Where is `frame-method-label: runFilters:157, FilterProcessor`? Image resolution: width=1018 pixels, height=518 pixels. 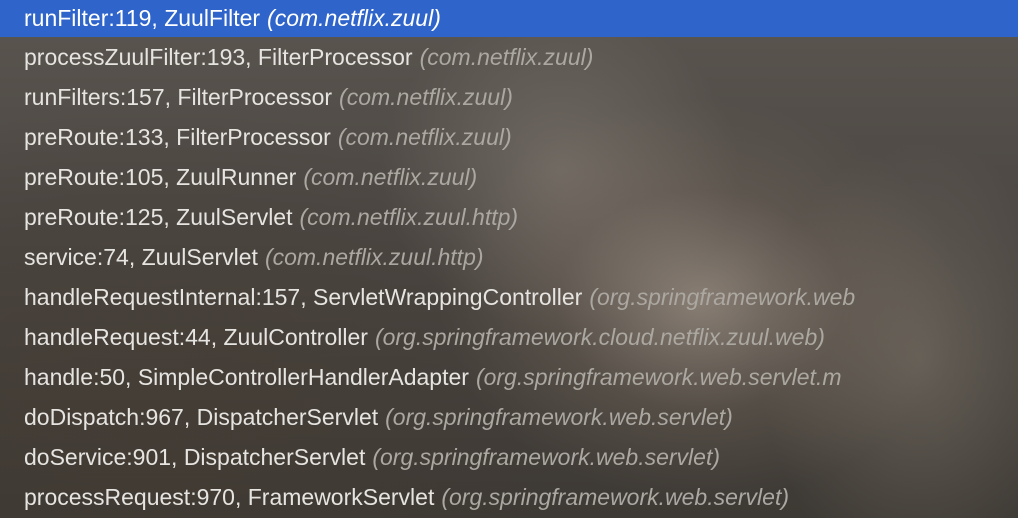 frame-method-label: runFilters:157, FilterProcessor is located at coordinates (178, 96).